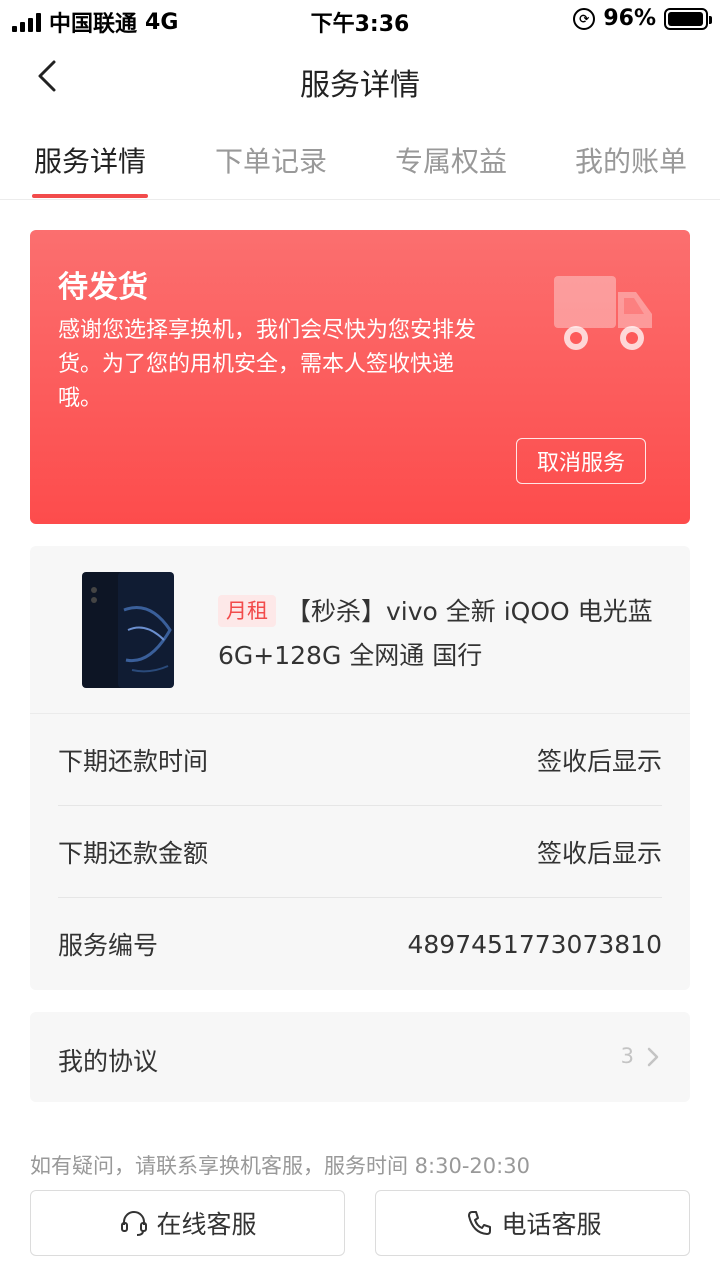 The height and width of the screenshot is (1280, 720). Describe the element at coordinates (653, 1057) in the screenshot. I see `chevron-right-icon` at that location.